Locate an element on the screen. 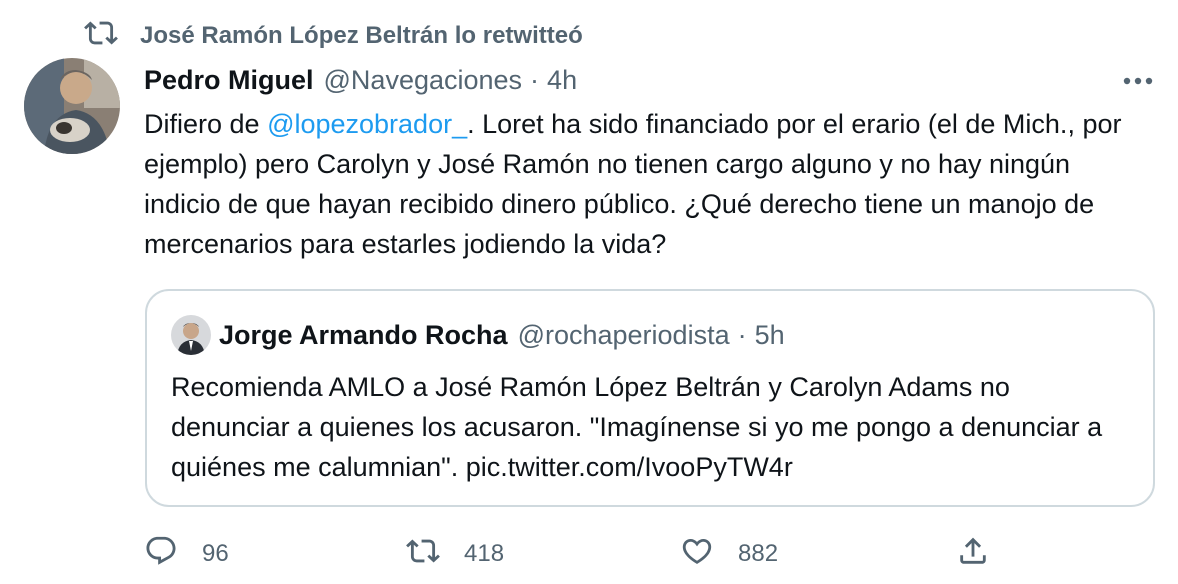 This screenshot has width=1178, height=584. quoted-author-name: Jorge Armando Rocha is located at coordinates (363, 334).